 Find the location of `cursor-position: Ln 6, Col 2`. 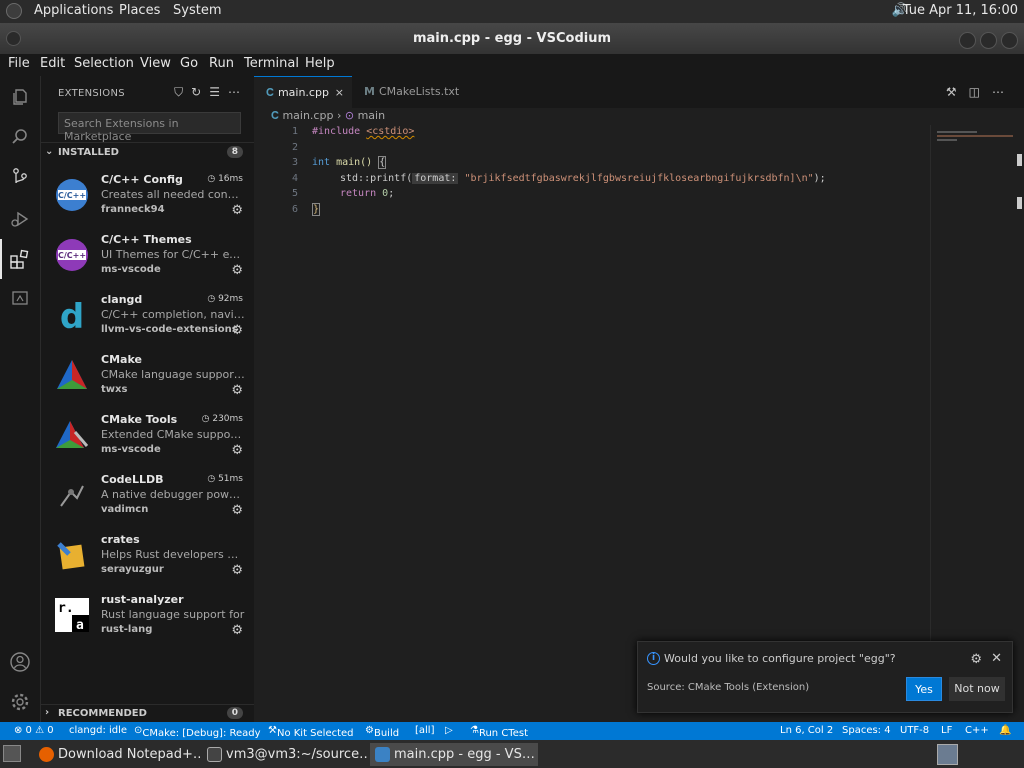

cursor-position: Ln 6, Col 2 is located at coordinates (806, 730).